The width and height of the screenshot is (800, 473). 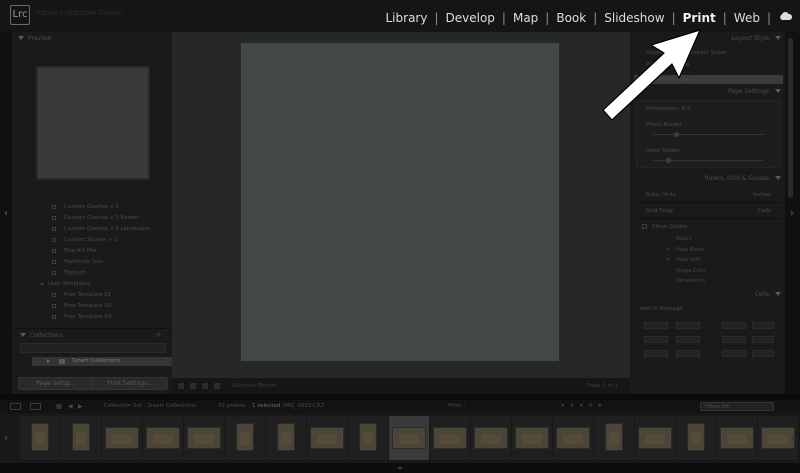 I want to click on collections-header: Collections +, so click(x=92, y=334).